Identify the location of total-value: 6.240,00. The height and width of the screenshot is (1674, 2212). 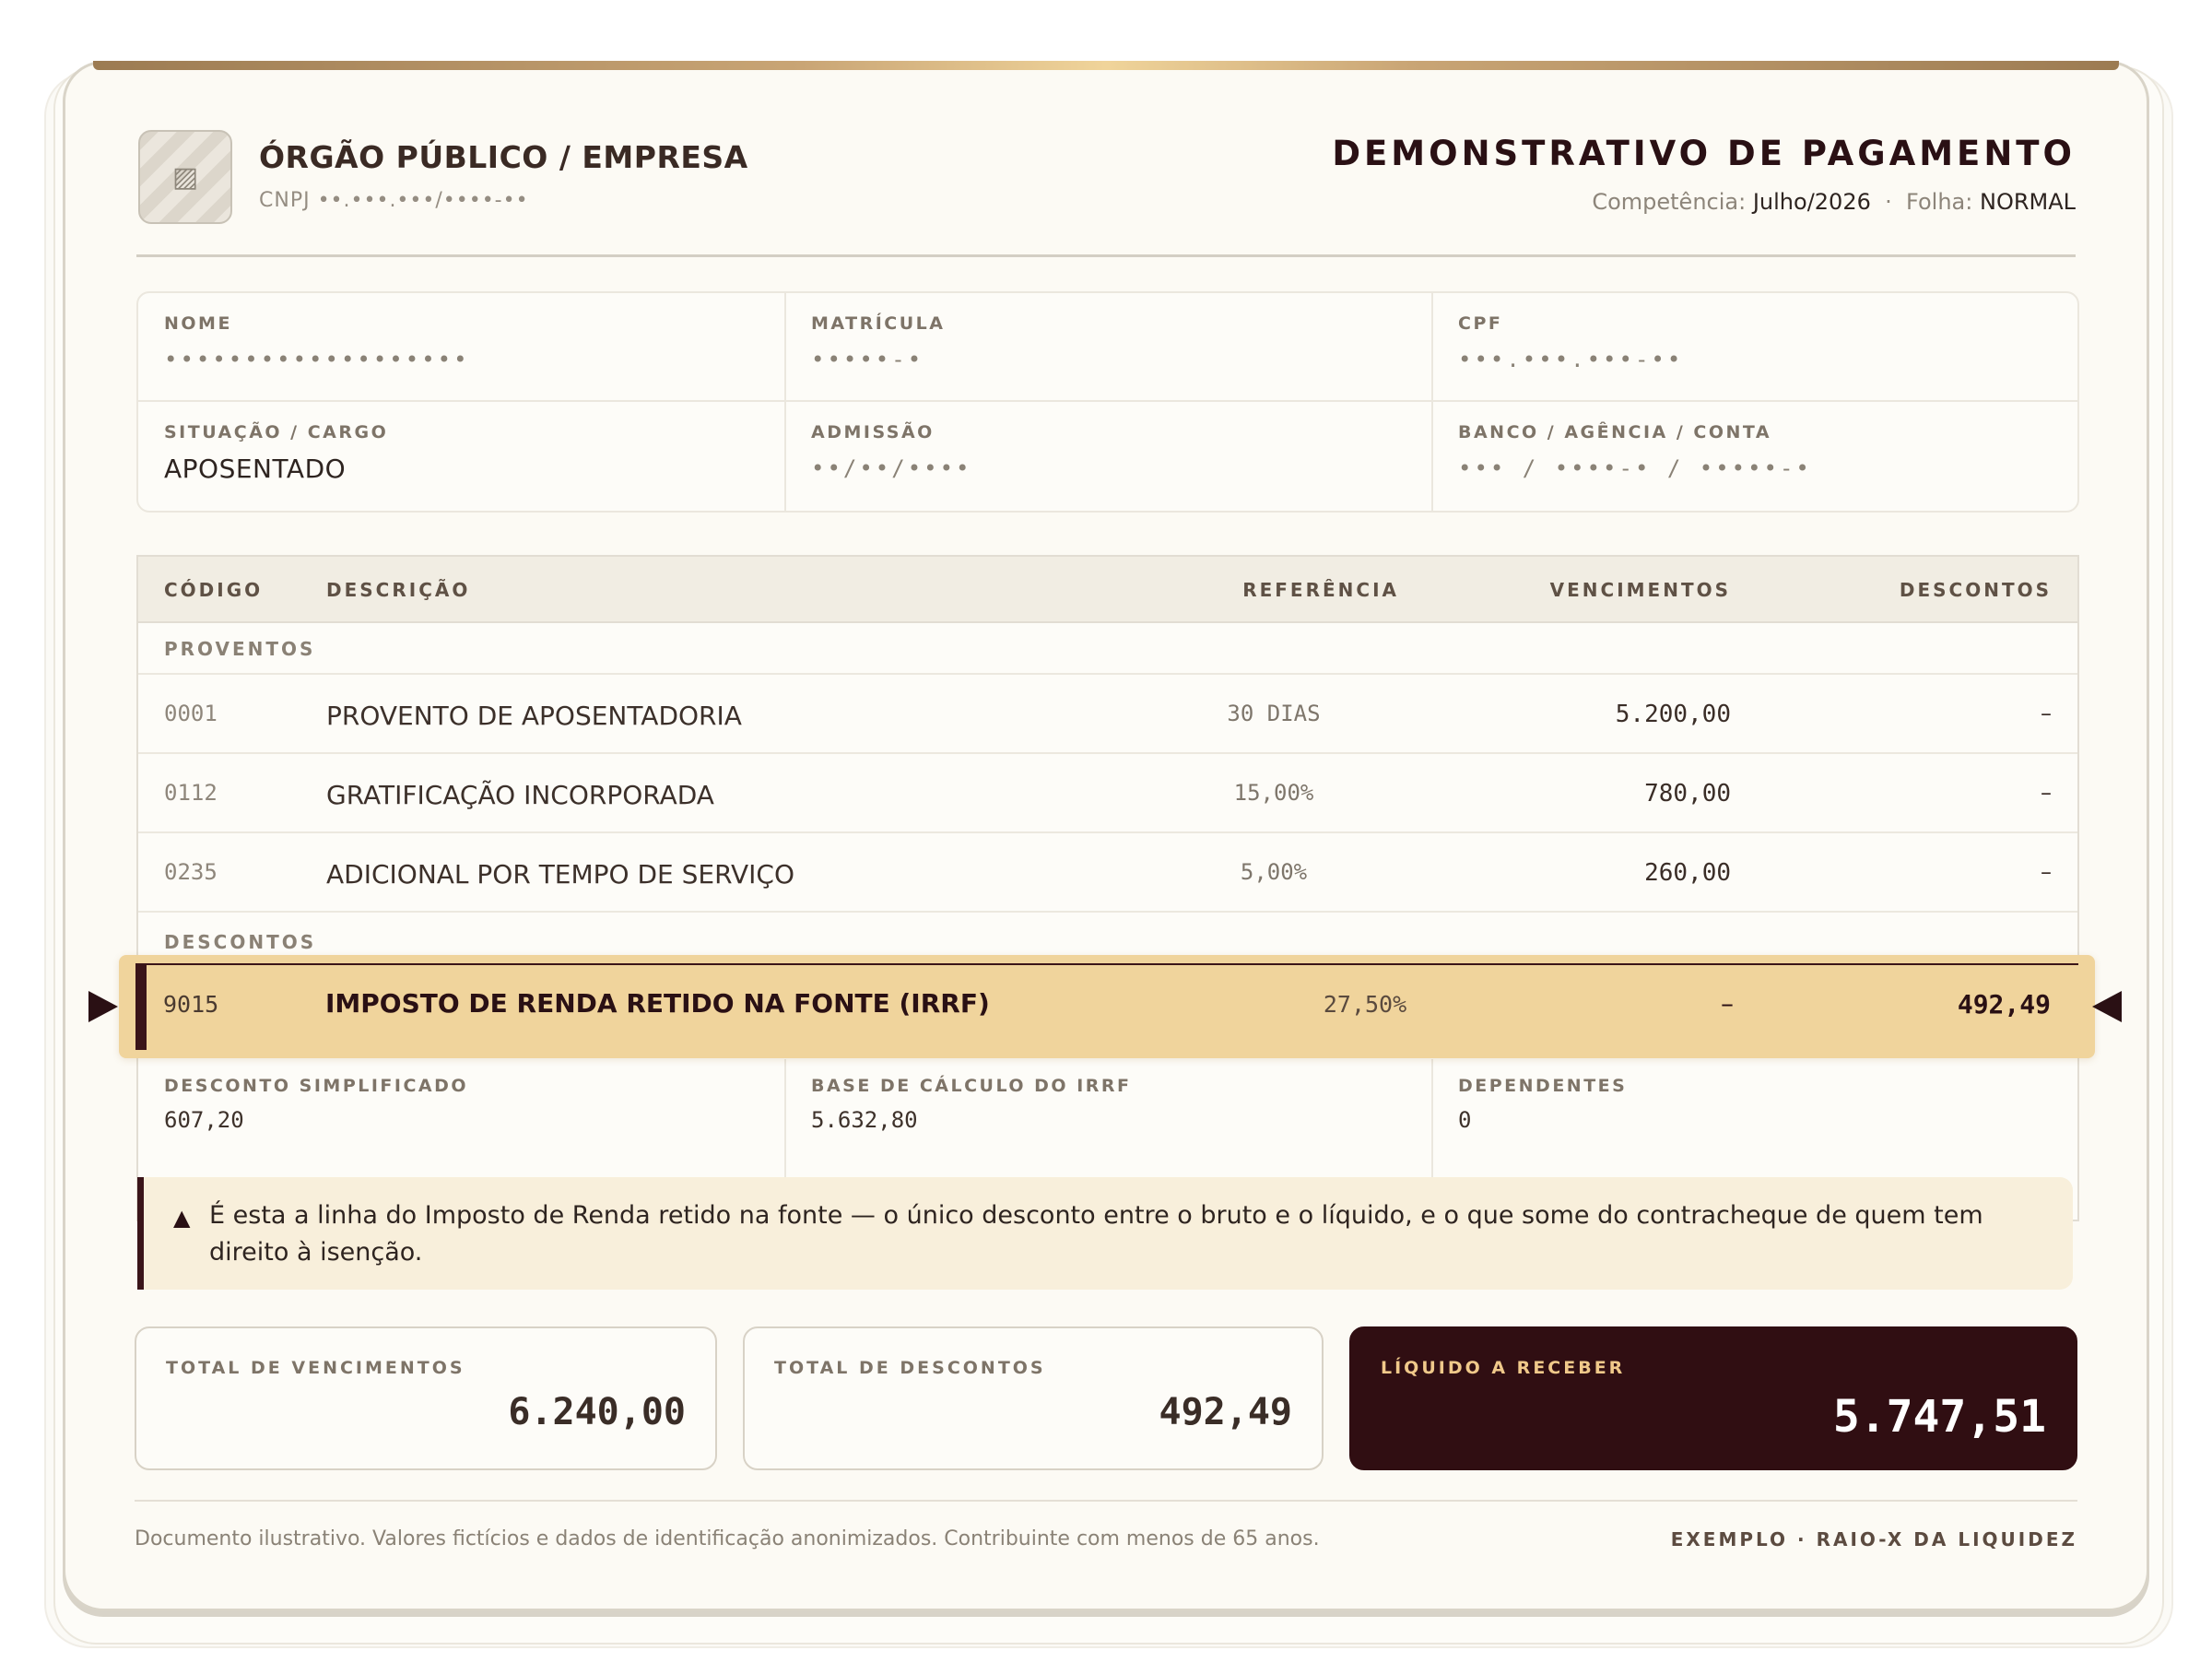
(597, 1412).